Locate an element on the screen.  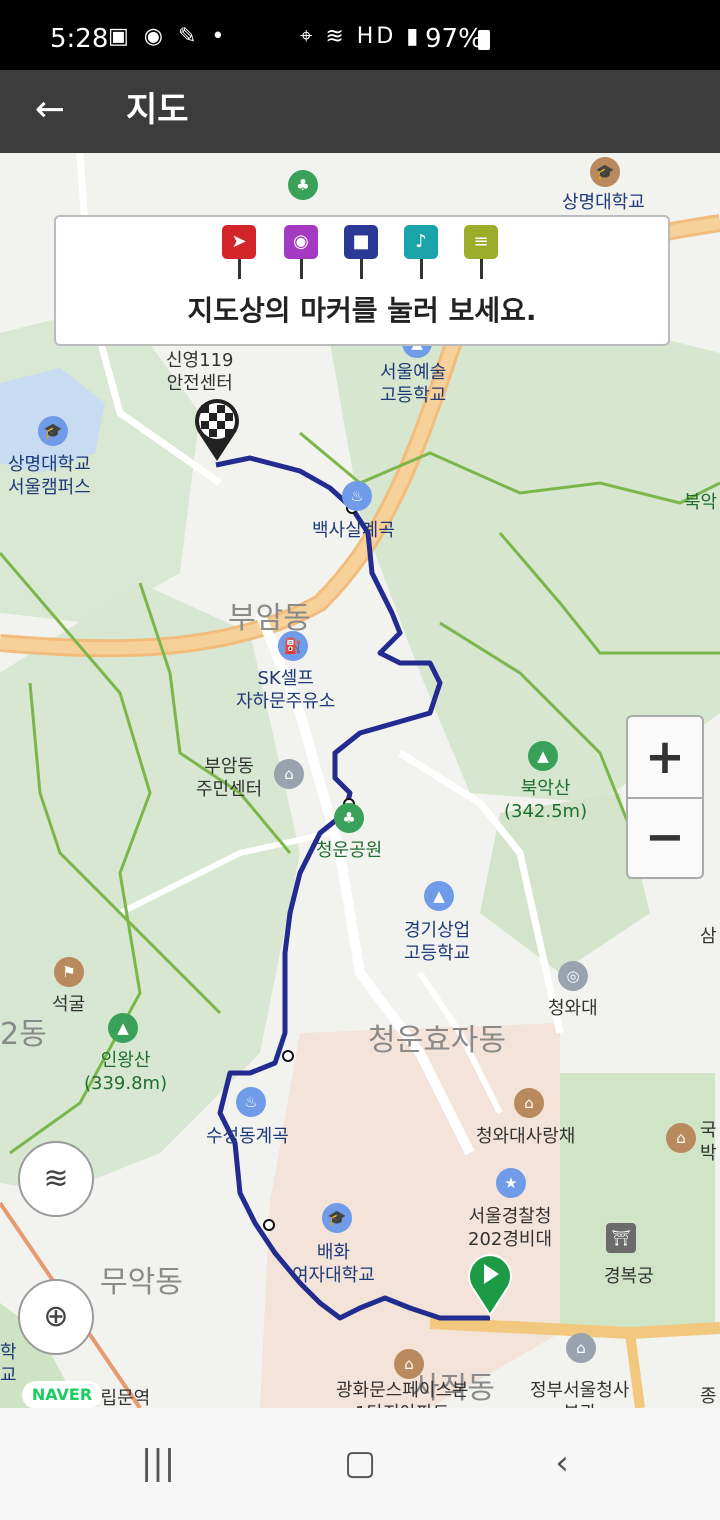
school-icon: ▲ is located at coordinates (439, 896).